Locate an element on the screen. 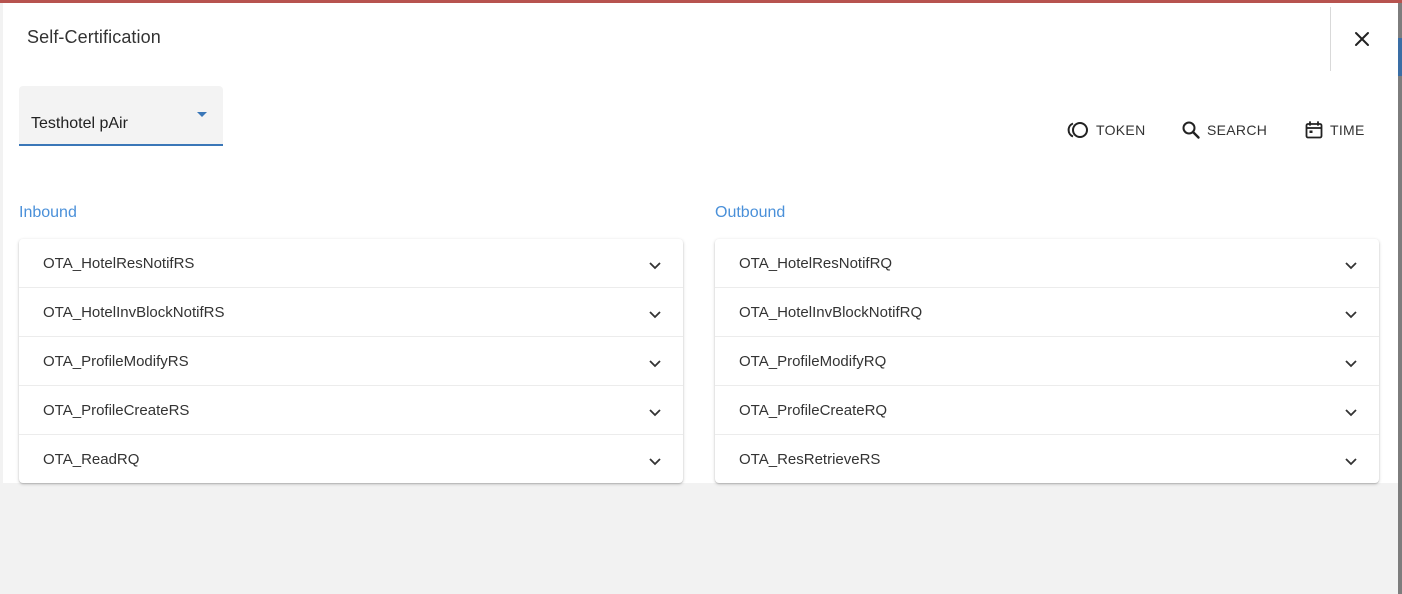 The height and width of the screenshot is (594, 1402). inbound-item-ota-readrq: OTA_ReadRQ is located at coordinates (351, 459).